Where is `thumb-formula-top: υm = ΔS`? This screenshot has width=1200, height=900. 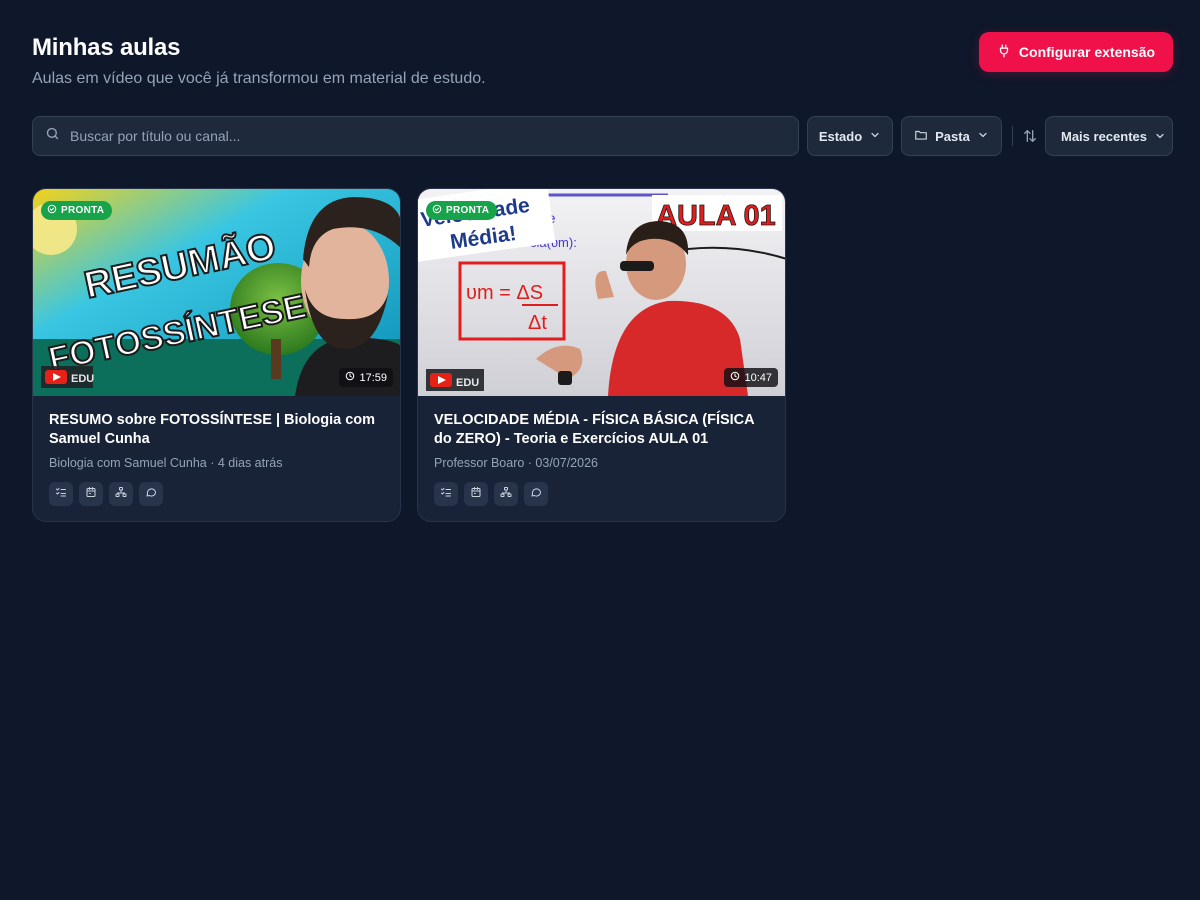 thumb-formula-top: υm = ΔS is located at coordinates (504, 293).